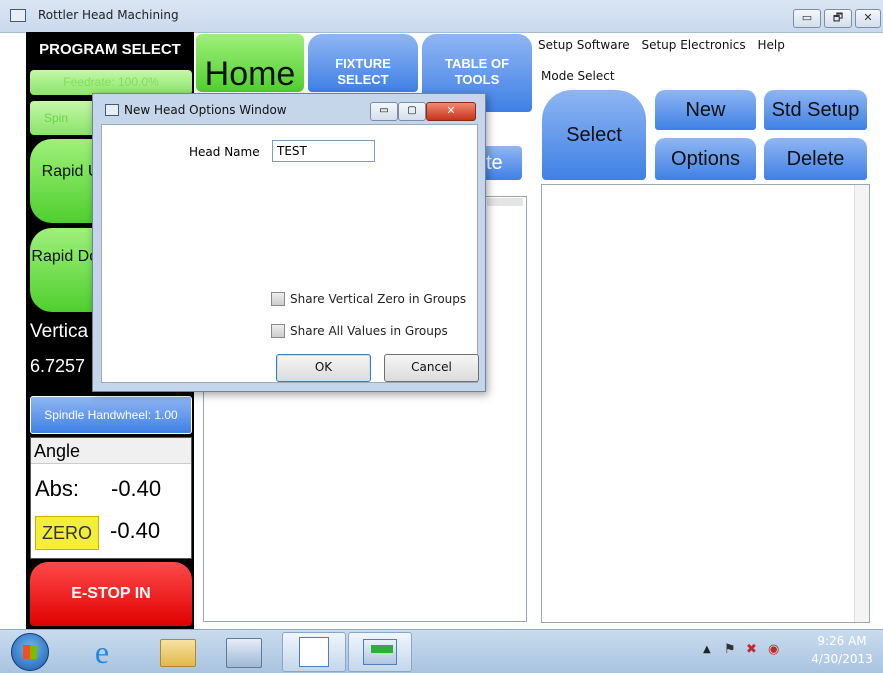 This screenshot has width=883, height=673. What do you see at coordinates (110, 50) in the screenshot?
I see `program-select-label: PROGRAM SELECT` at bounding box center [110, 50].